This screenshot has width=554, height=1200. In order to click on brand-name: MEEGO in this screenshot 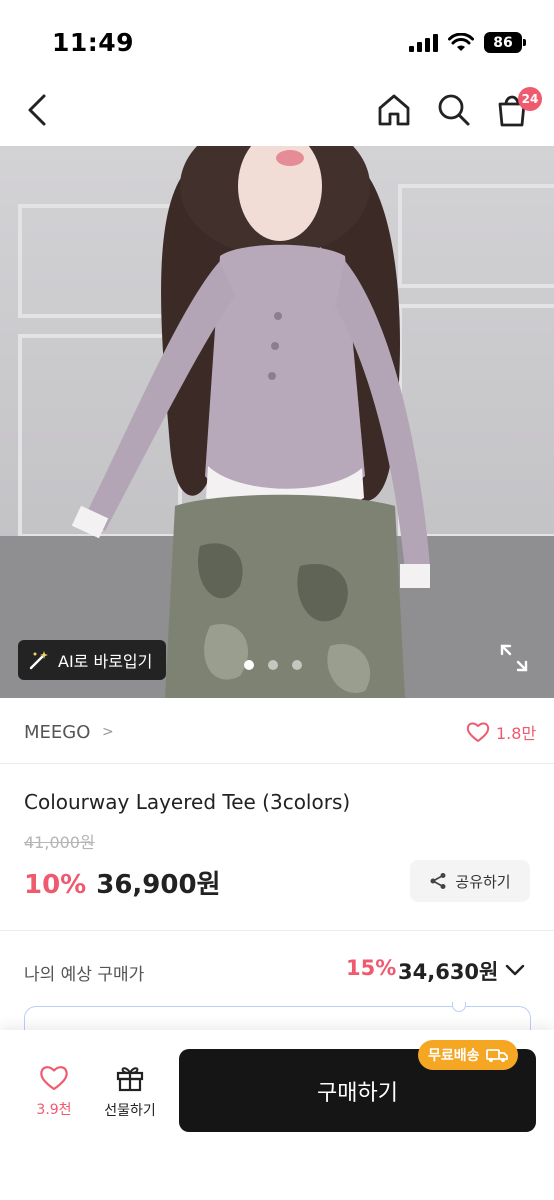, I will do `click(57, 732)`.